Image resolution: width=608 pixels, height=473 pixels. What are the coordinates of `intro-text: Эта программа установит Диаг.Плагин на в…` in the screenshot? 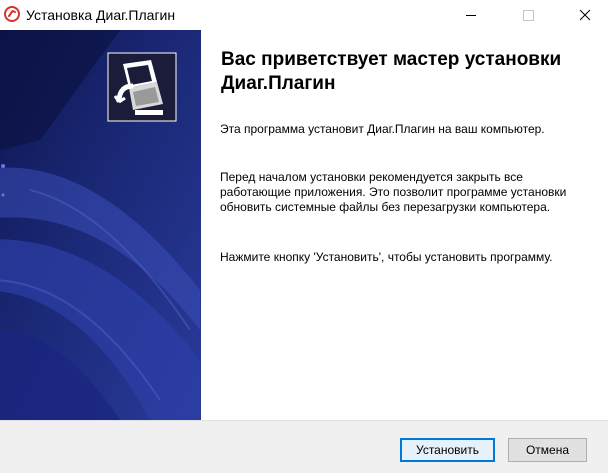 It's located at (382, 129).